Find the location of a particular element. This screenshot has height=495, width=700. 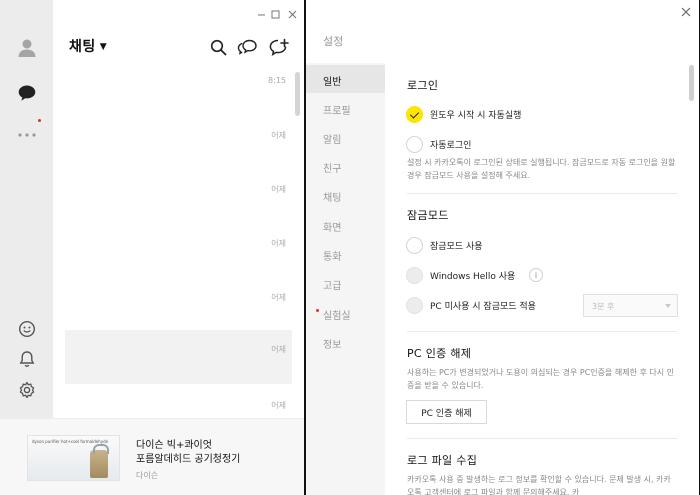

close-button is located at coordinates (292, 14).